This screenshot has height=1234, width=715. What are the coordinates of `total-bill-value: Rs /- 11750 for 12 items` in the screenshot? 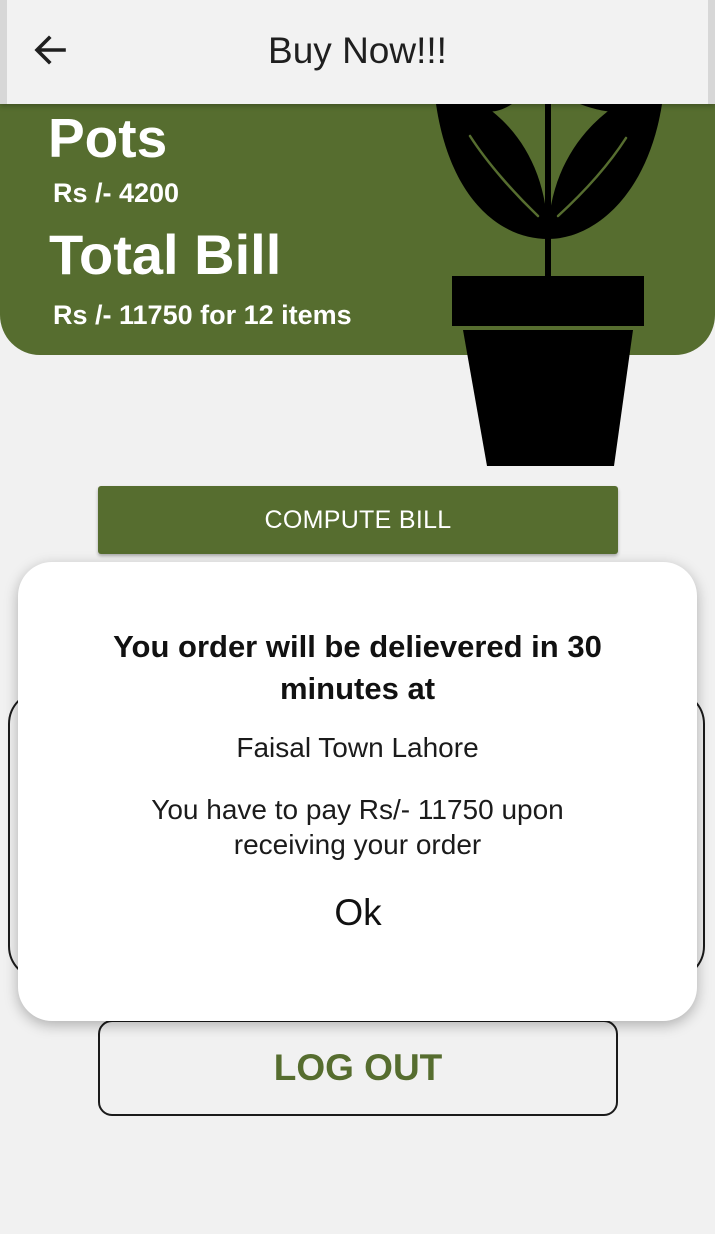 It's located at (202, 315).